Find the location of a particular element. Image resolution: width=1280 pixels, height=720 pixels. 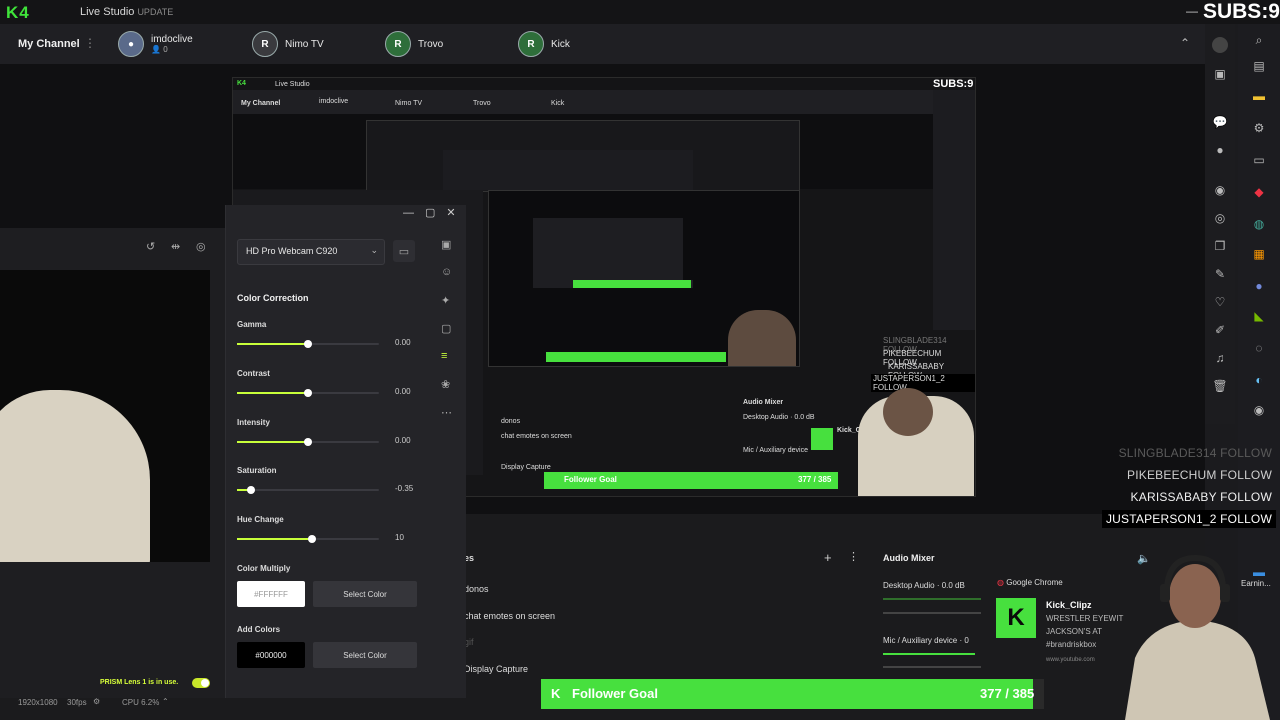

more-icon: ⋯ is located at coordinates (446, 412).